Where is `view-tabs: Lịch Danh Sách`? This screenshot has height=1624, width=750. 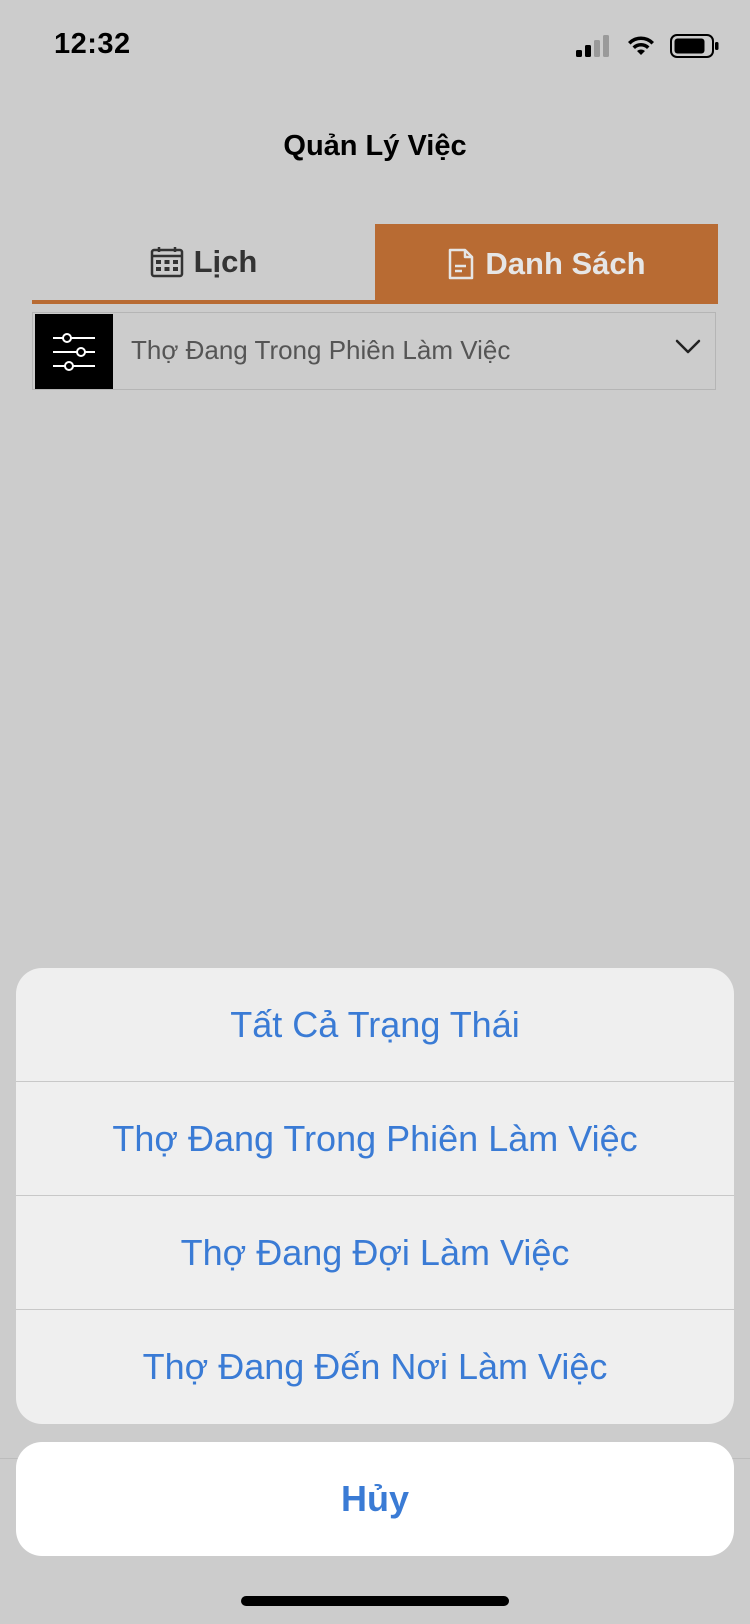
view-tabs: Lịch Danh Sách is located at coordinates (375, 264).